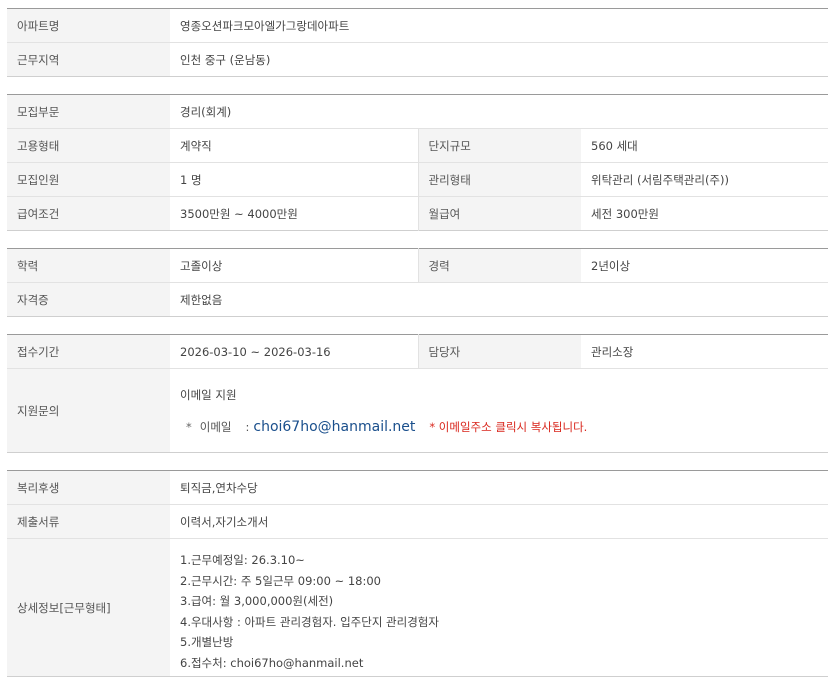 The image size is (835, 691). I want to click on inquiry-value: 이메일 지원, so click(208, 394).